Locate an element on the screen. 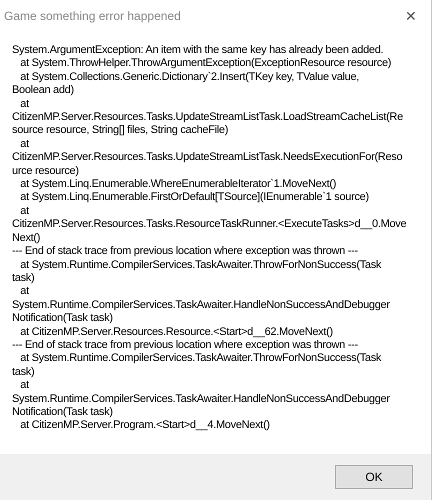  error-message-line: System.ArgumentException: An item with the same key has already been added. is located at coordinates (198, 51).